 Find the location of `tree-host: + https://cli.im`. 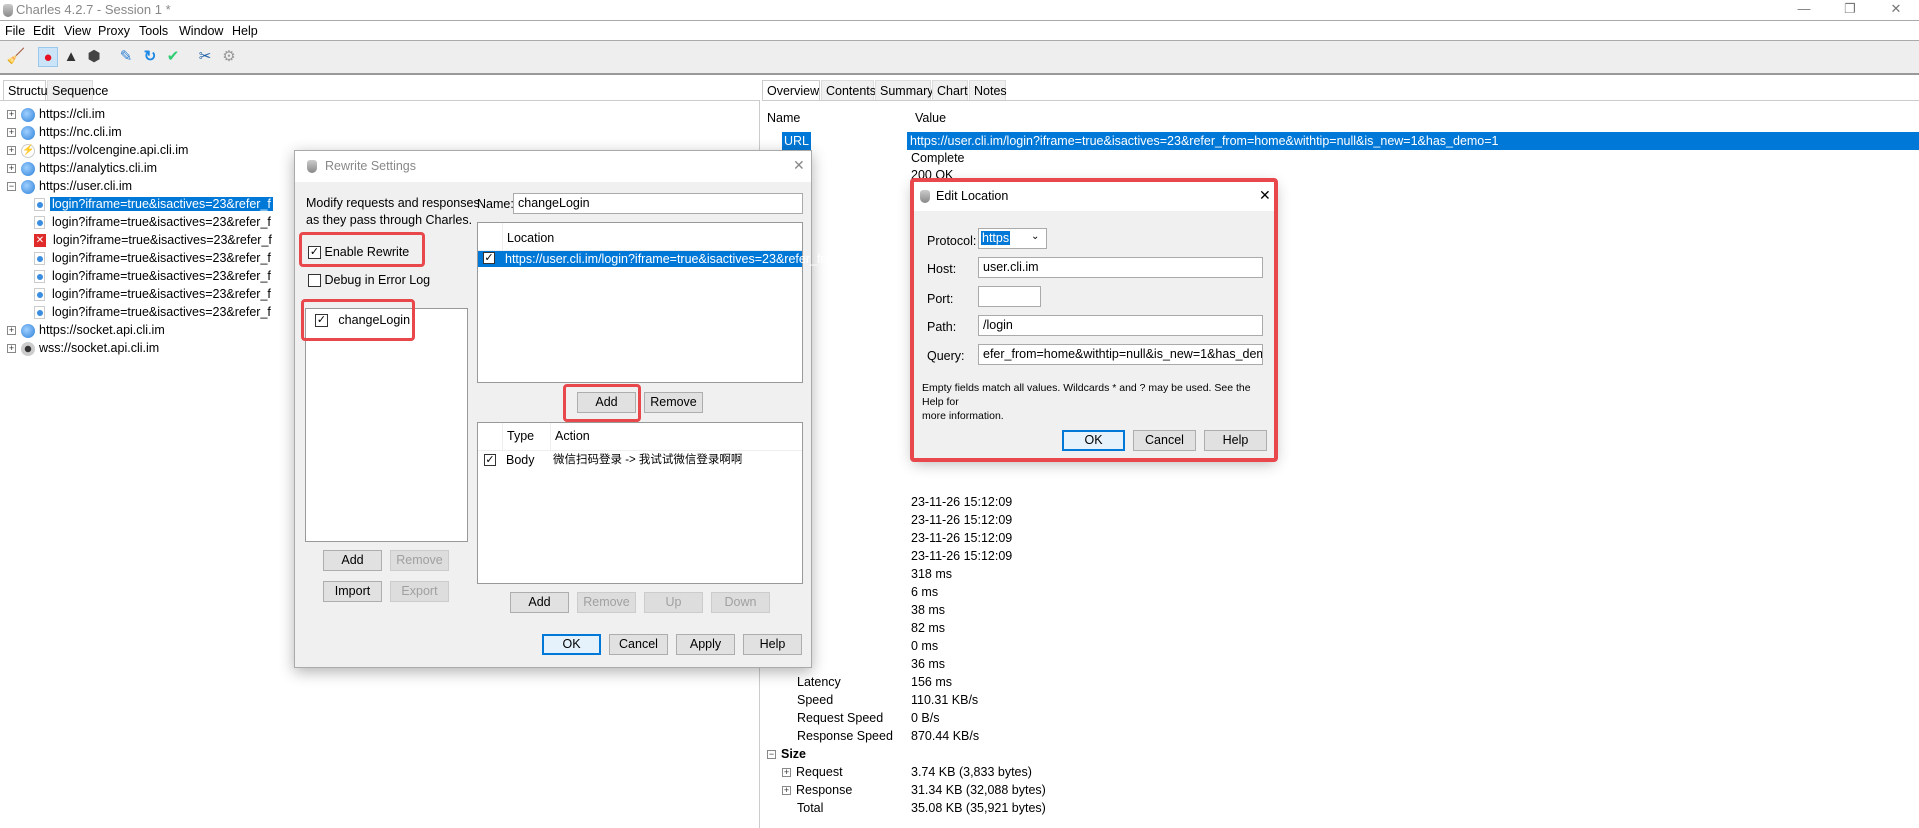

tree-host: + https://cli.im is located at coordinates (56, 114).